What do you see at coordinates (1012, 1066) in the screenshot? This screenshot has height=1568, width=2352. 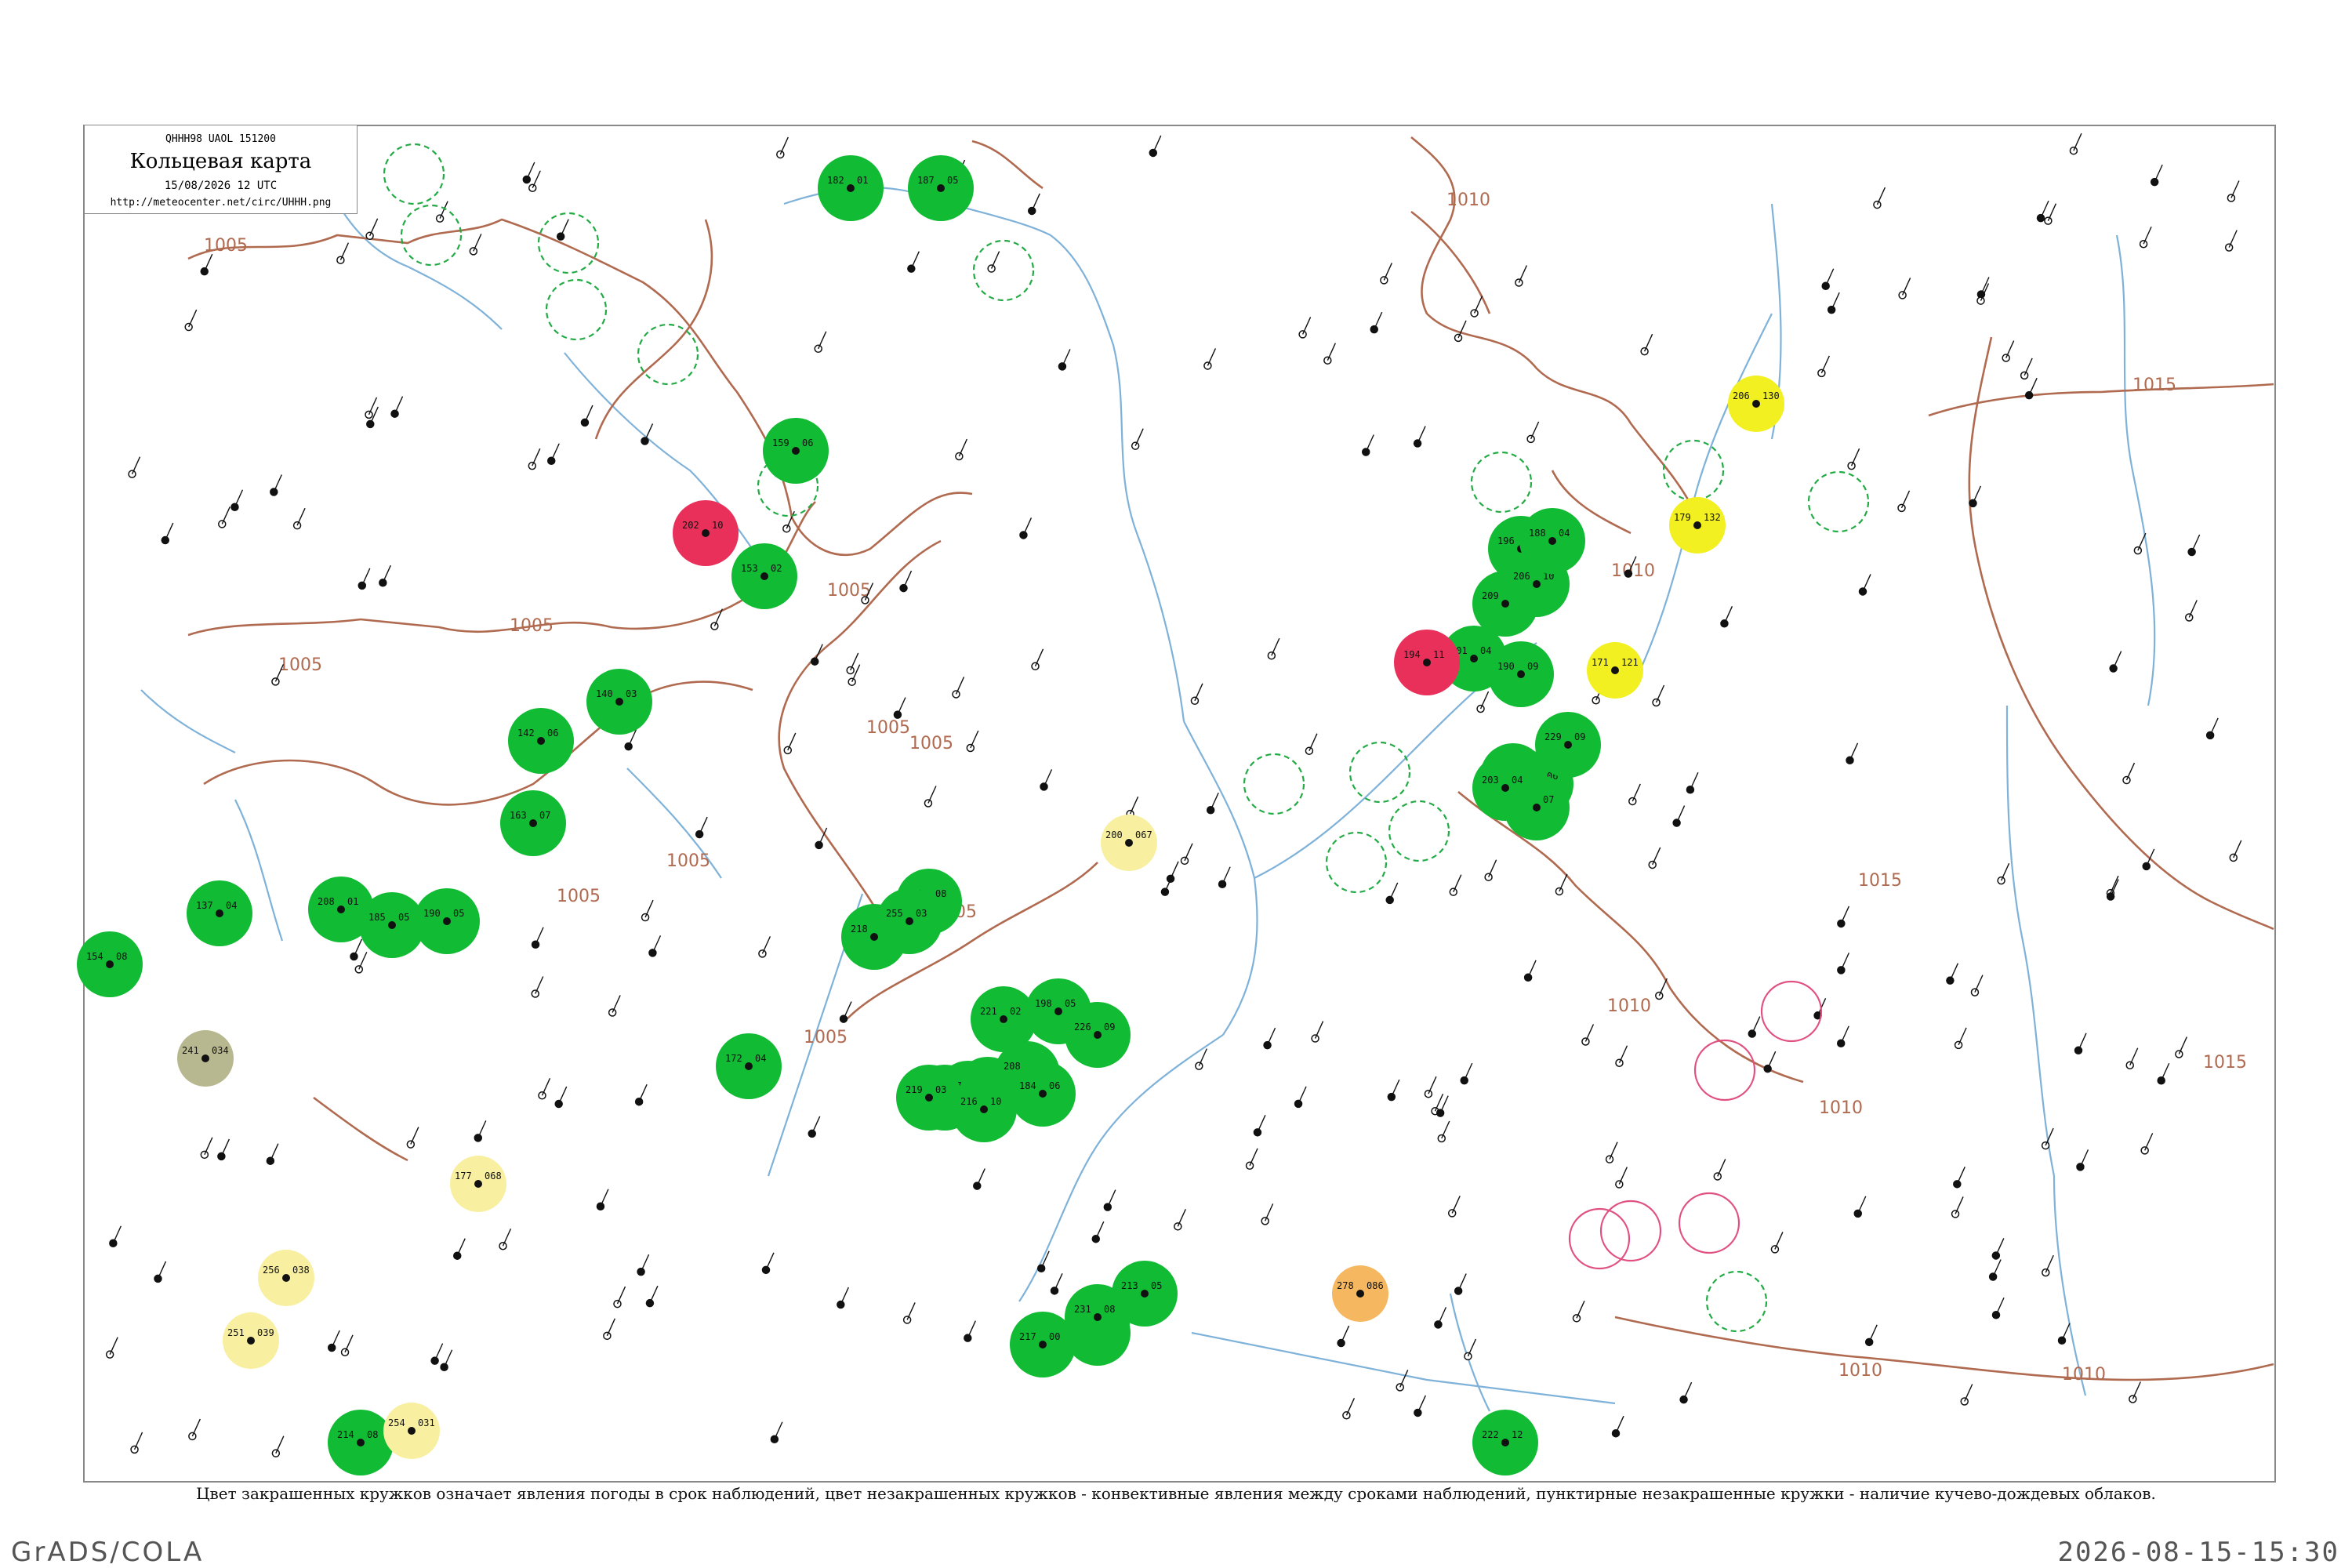 I see `station-temperature: 208` at bounding box center [1012, 1066].